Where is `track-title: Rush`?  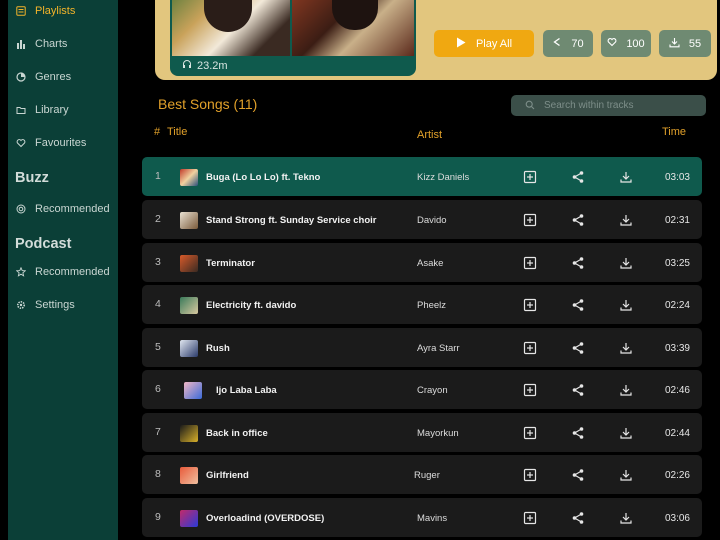
track-title: Rush is located at coordinates (218, 348).